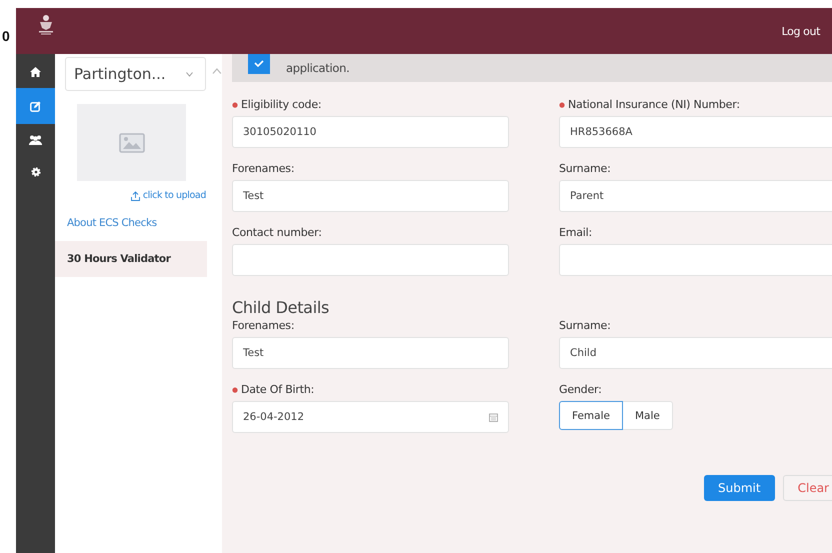  I want to click on image-icon, so click(131, 142).